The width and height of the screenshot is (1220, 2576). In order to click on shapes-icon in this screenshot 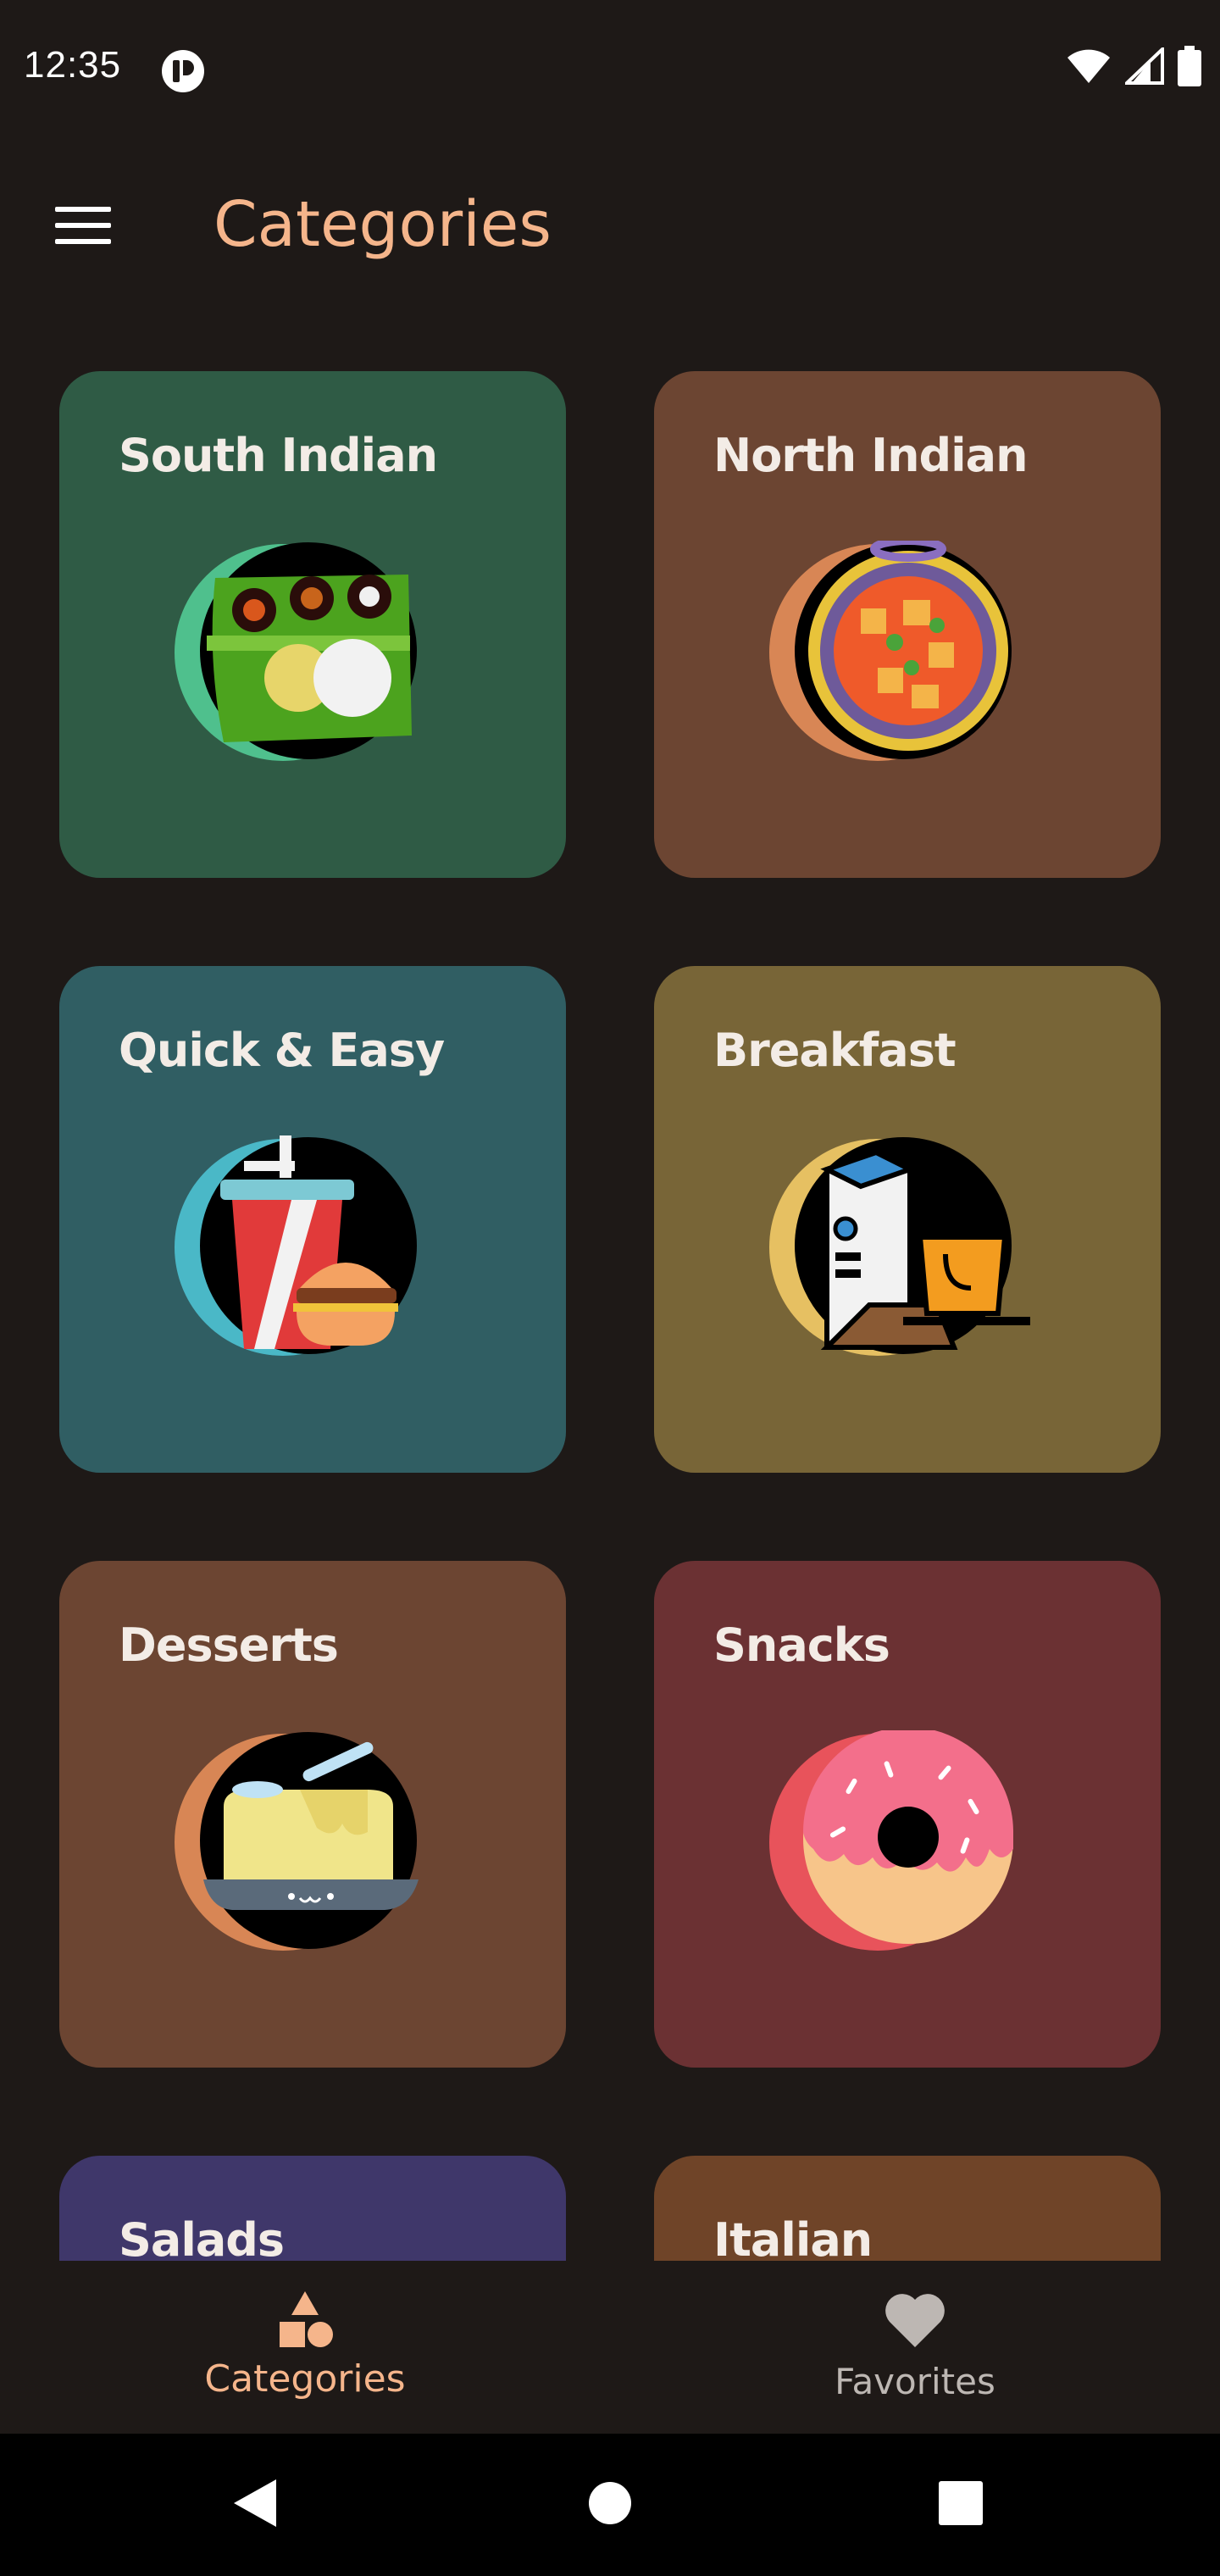, I will do `click(305, 2320)`.